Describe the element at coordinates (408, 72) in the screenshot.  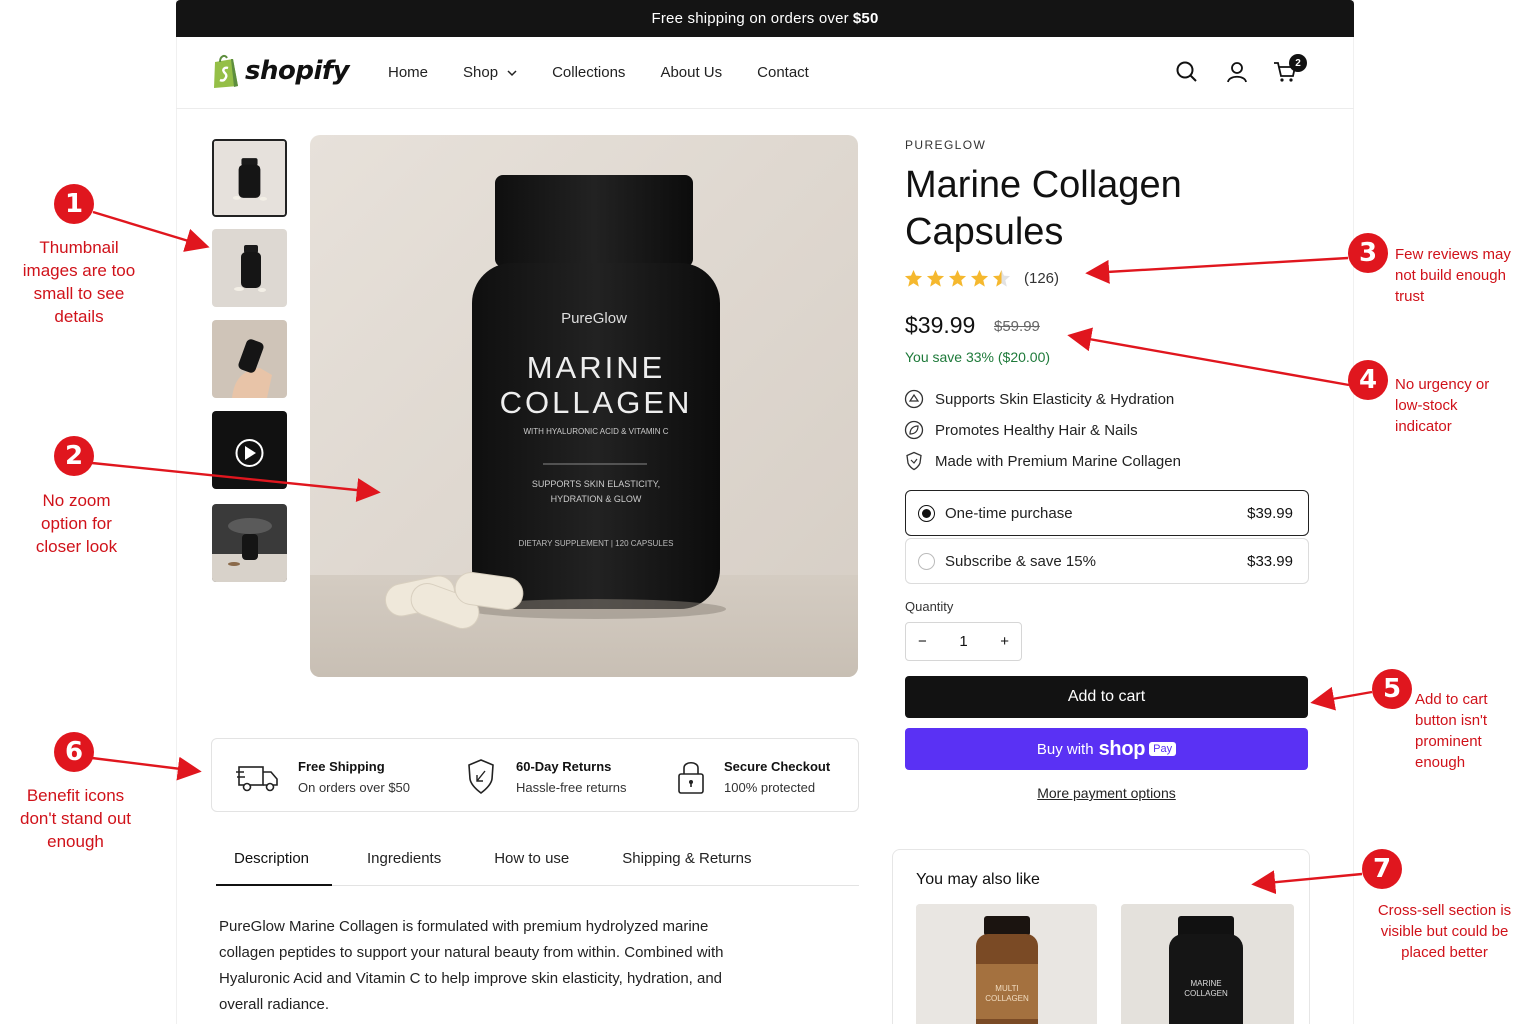
I see `nav-home: Home` at that location.